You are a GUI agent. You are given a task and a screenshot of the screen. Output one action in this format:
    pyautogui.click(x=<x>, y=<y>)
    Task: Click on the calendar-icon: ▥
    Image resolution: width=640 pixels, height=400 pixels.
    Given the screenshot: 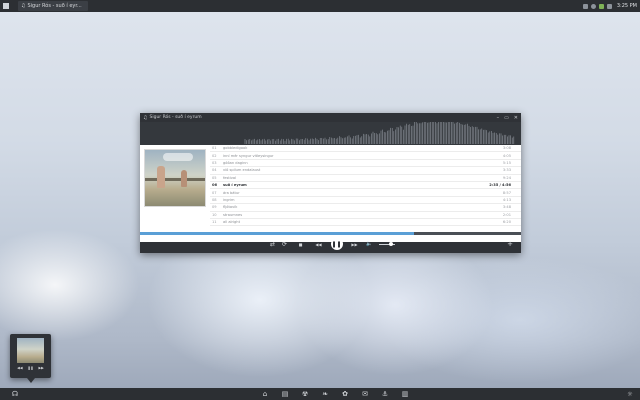 What is the action you would take?
    pyautogui.click(x=405, y=394)
    